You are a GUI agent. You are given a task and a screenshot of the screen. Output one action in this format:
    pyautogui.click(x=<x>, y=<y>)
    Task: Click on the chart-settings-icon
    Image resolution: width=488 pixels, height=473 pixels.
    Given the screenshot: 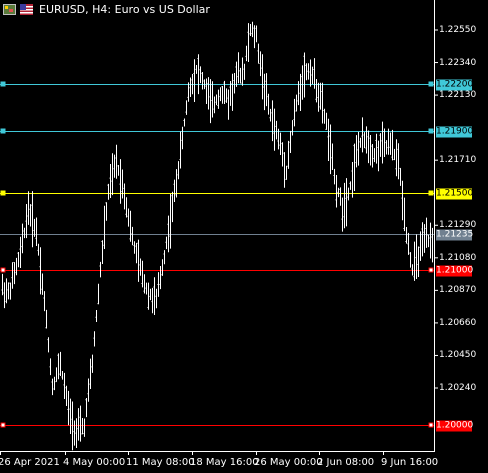 What is the action you would take?
    pyautogui.click(x=9, y=9)
    